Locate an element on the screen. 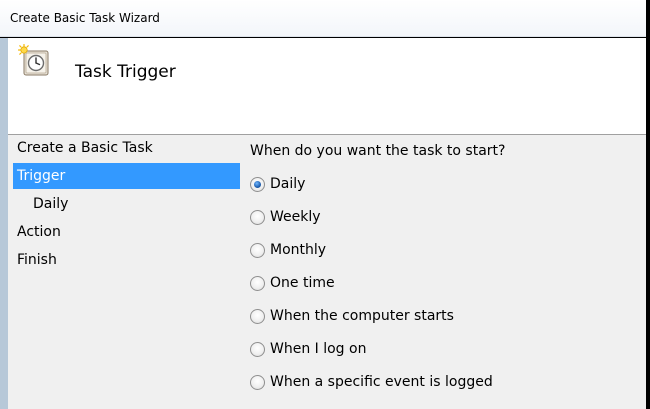 This screenshot has width=650, height=409. window-title: Create Basic Task Wizard is located at coordinates (85, 18).